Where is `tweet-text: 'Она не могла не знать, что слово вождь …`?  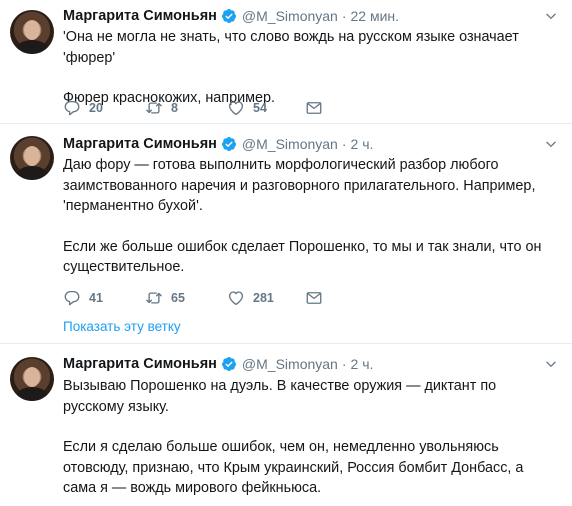 tweet-text: 'Она не могла не знать, что слово вождь … is located at coordinates (310, 68).